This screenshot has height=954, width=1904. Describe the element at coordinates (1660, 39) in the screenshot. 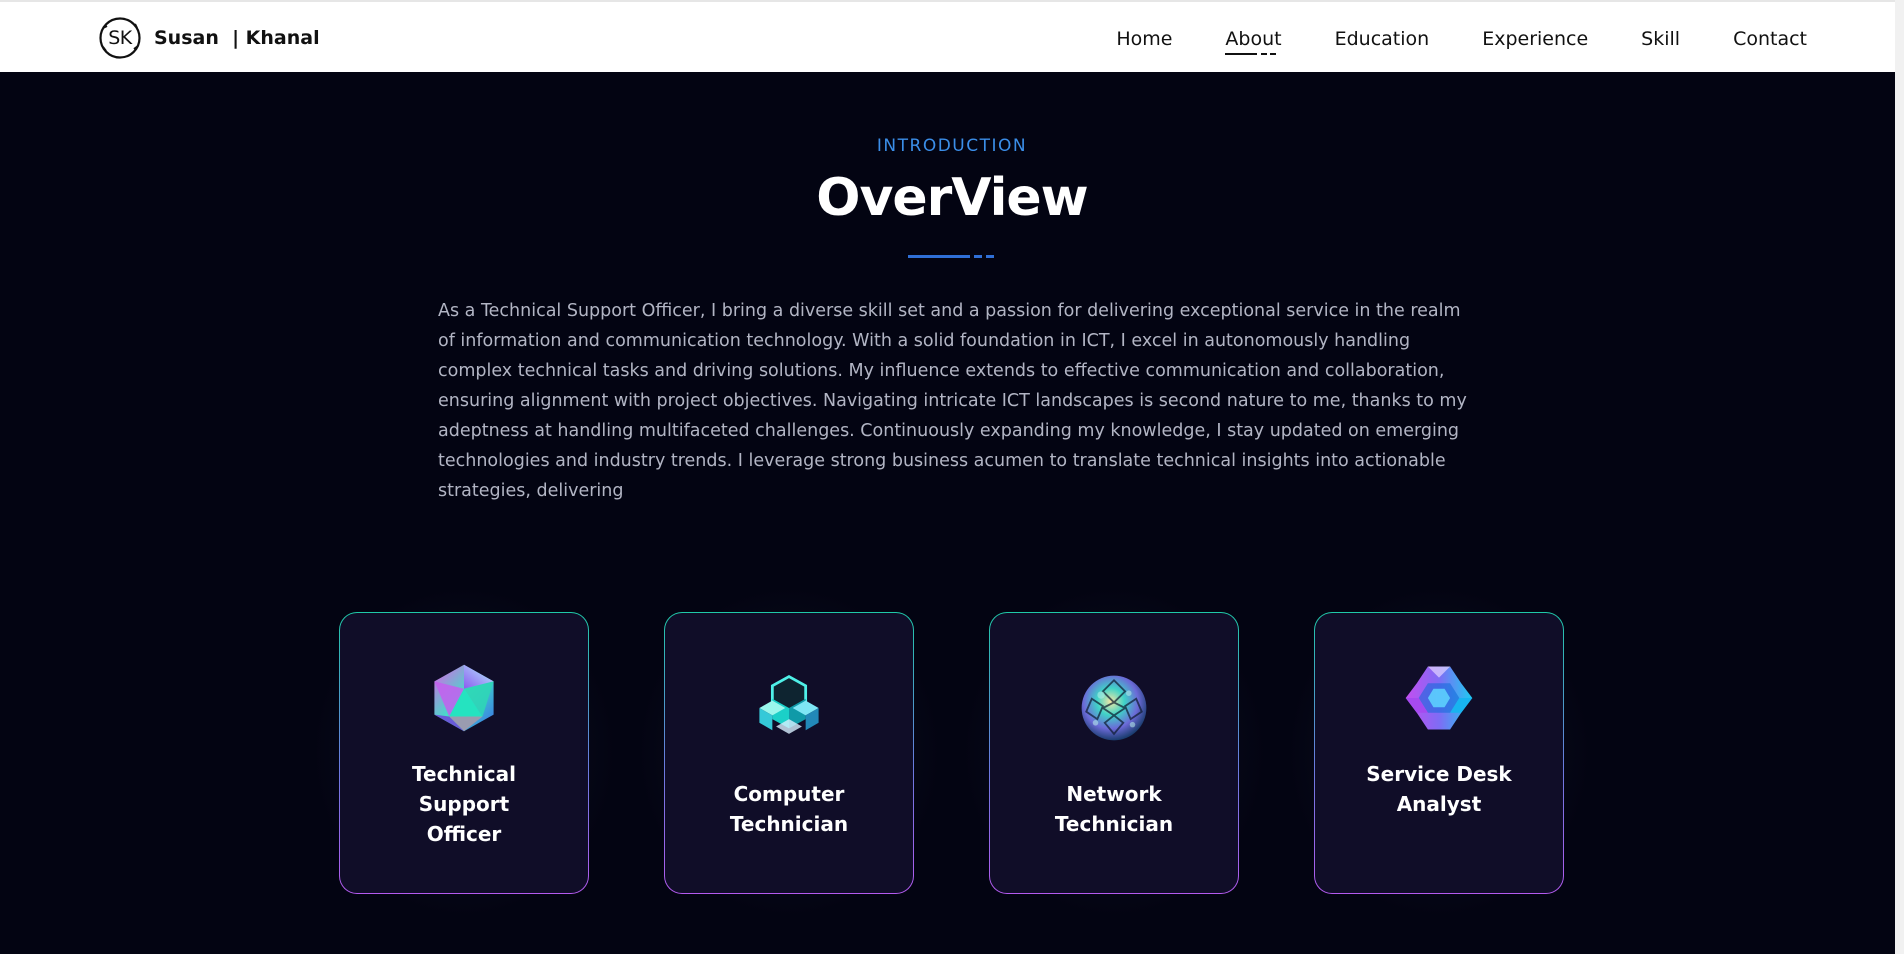

I see `nav-skill: Skill` at that location.